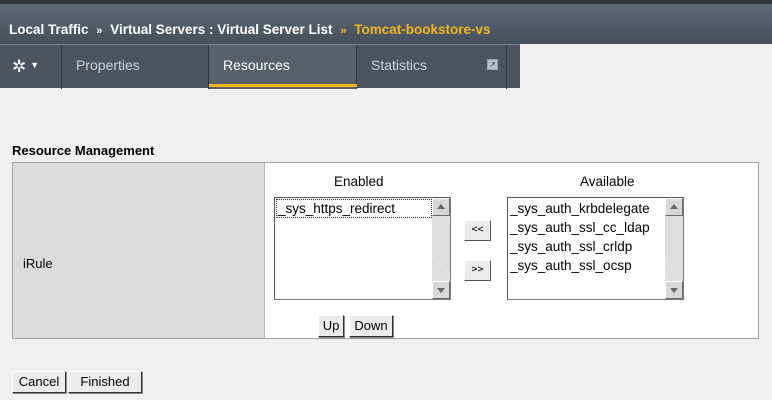 This screenshot has height=400, width=772. Describe the element at coordinates (477, 270) in the screenshot. I see `move-to-available-button: >>` at that location.